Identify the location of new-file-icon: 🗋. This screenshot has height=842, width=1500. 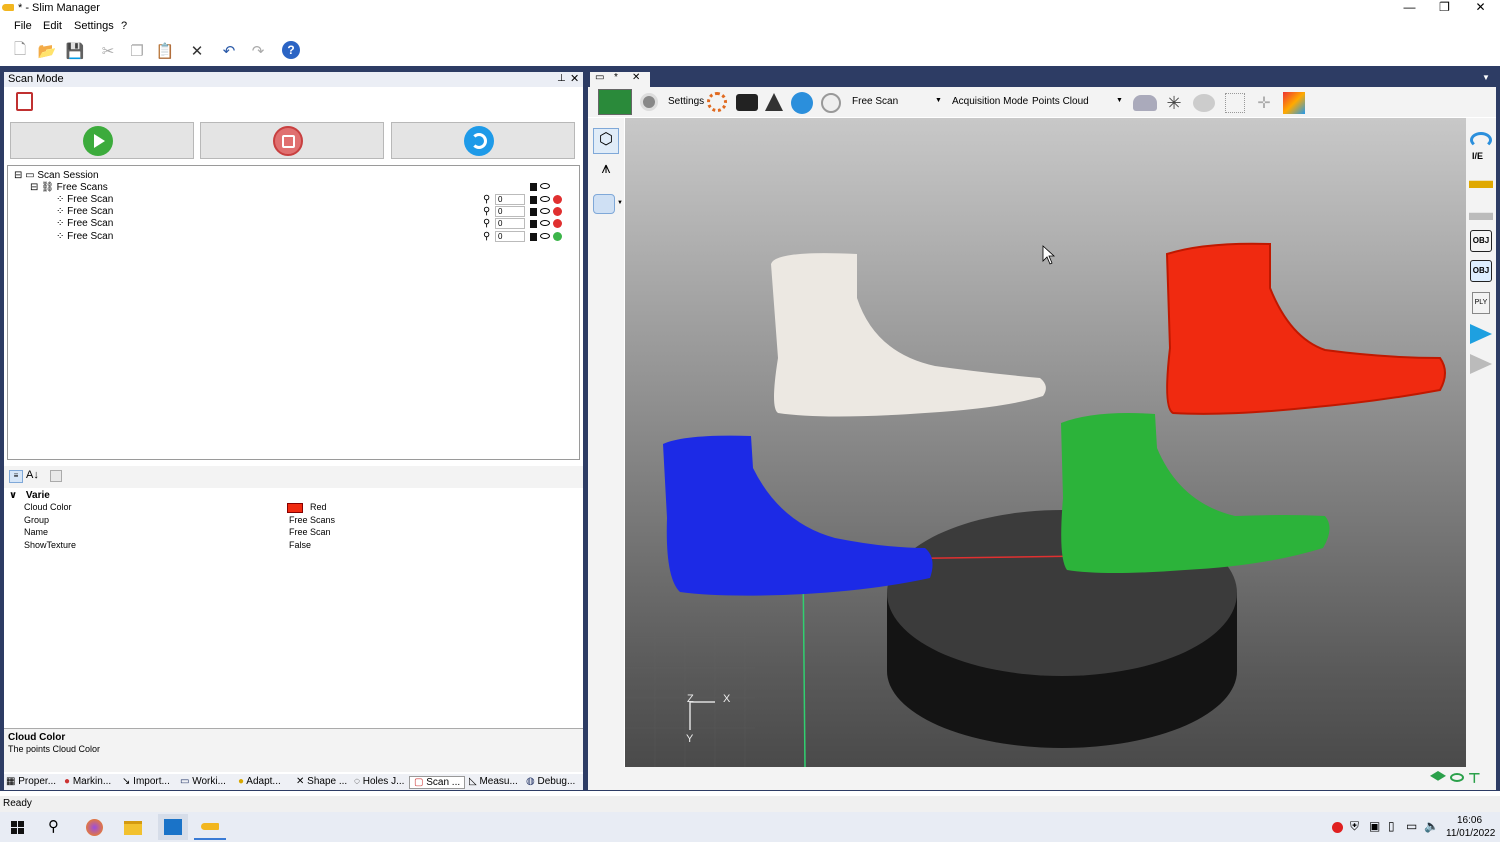
(20, 51).